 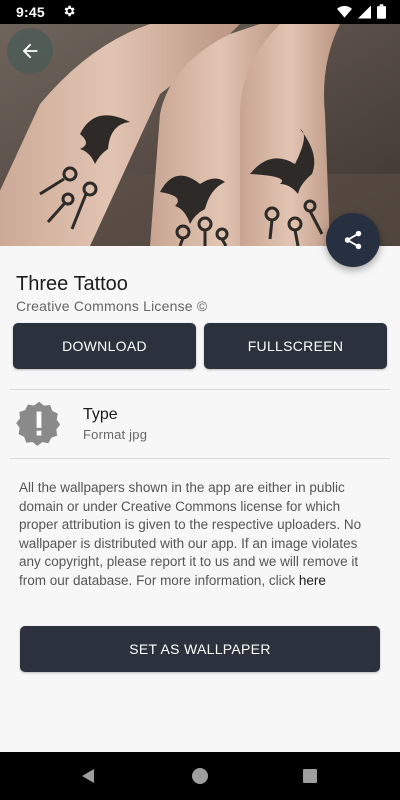 I want to click on back-button, so click(x=30, y=51).